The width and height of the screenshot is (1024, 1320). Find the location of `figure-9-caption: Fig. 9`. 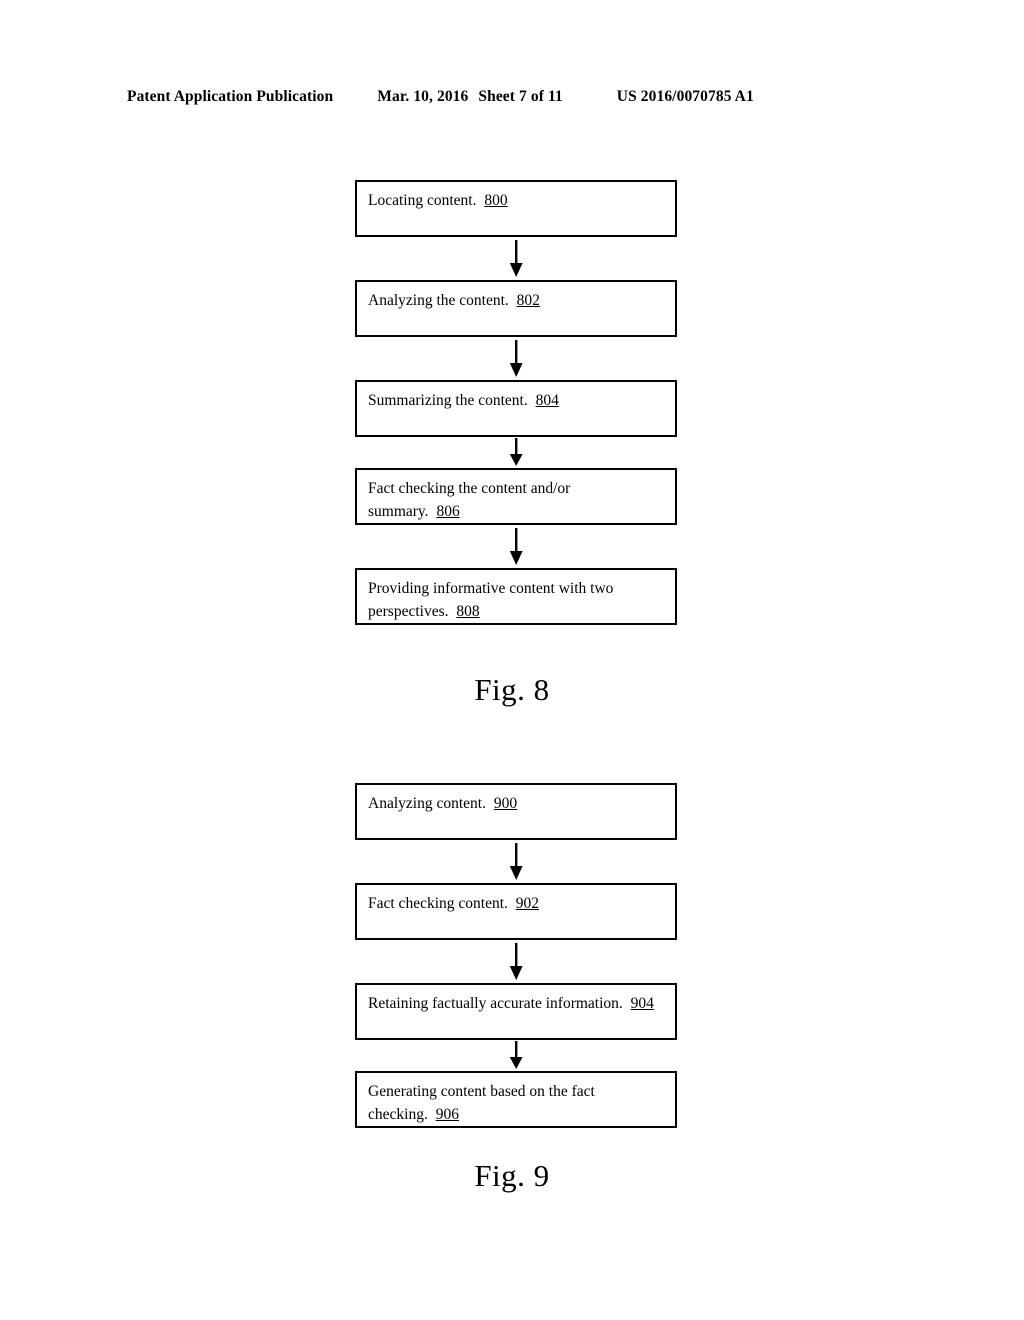

figure-9-caption: Fig. 9 is located at coordinates (512, 1175).